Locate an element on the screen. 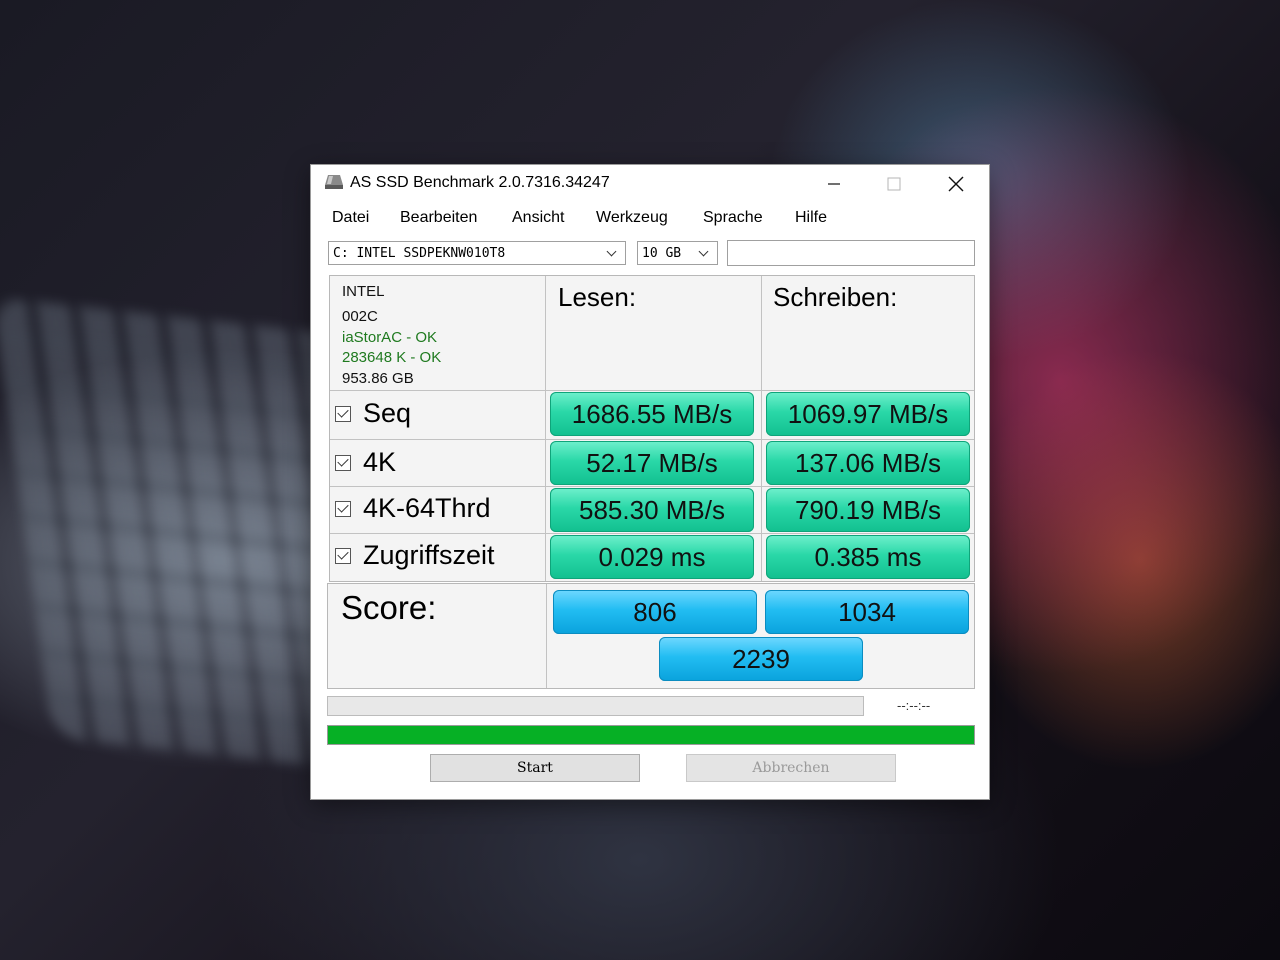  seq-write-result: 1069.97 MB/s is located at coordinates (868, 414).